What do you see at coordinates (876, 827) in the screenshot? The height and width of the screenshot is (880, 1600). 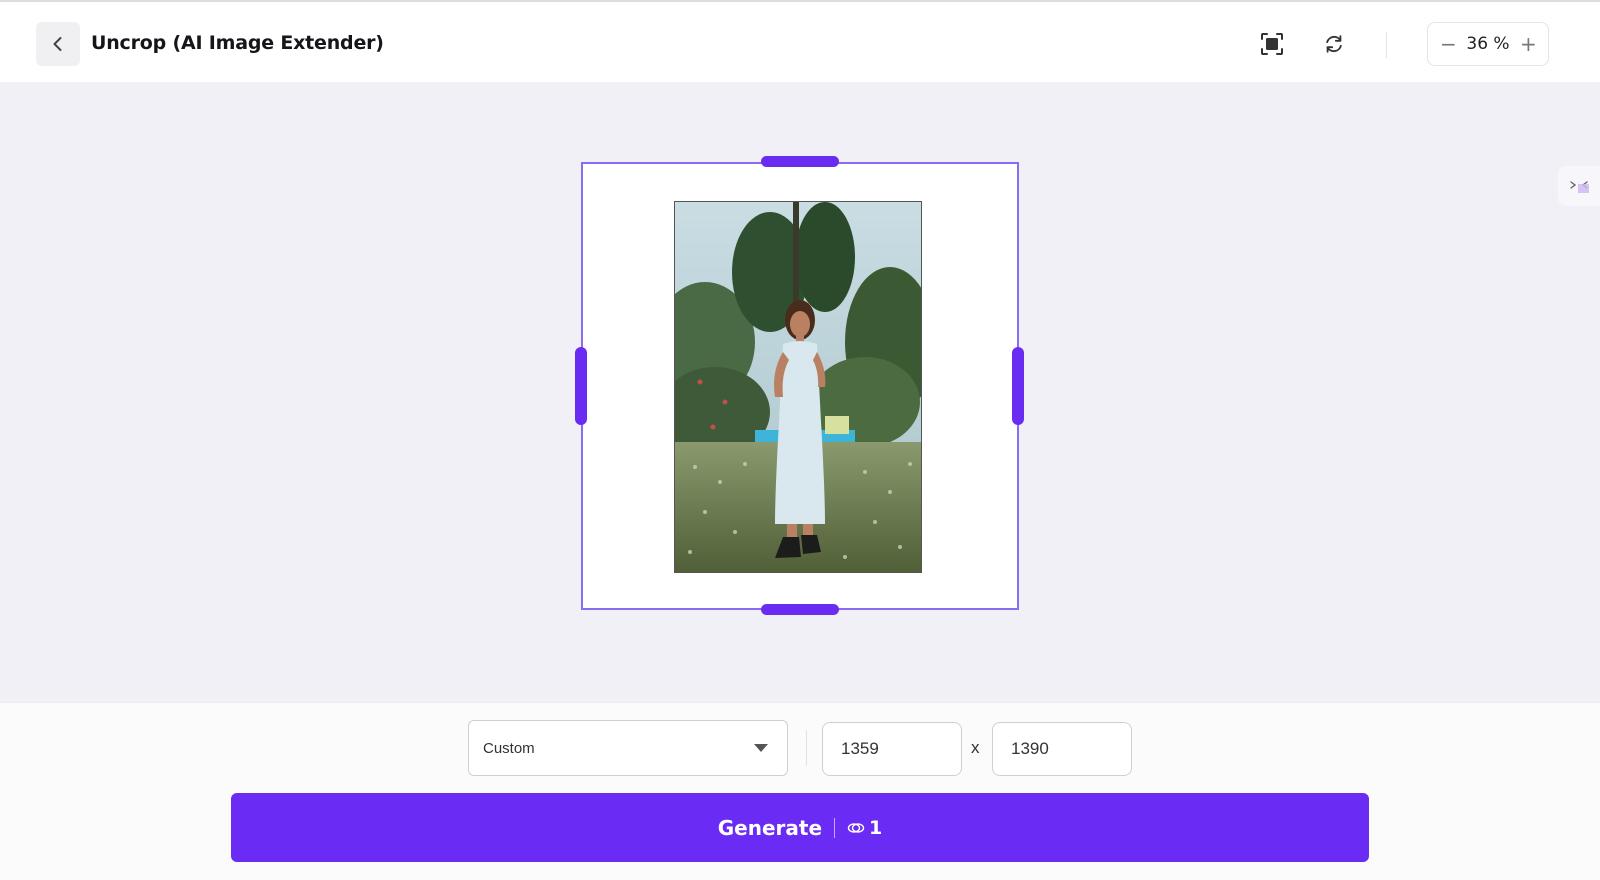 I see `credit-cost: 1` at bounding box center [876, 827].